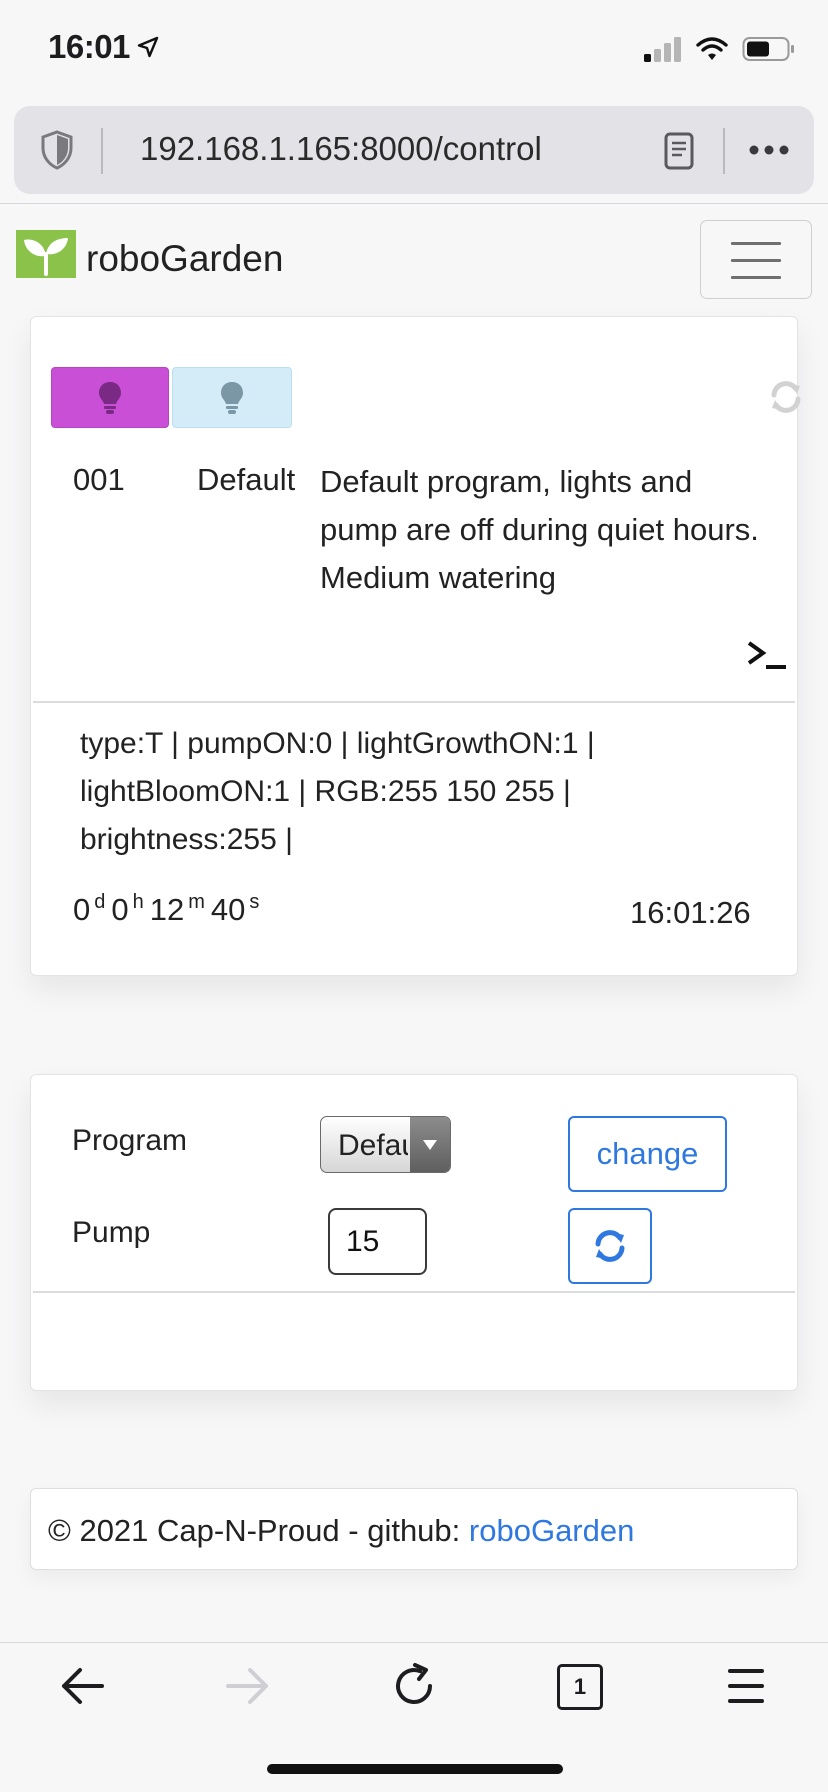 The image size is (828, 1792). Describe the element at coordinates (196, 902) in the screenshot. I see `uptime-minutes-unit: m` at that location.